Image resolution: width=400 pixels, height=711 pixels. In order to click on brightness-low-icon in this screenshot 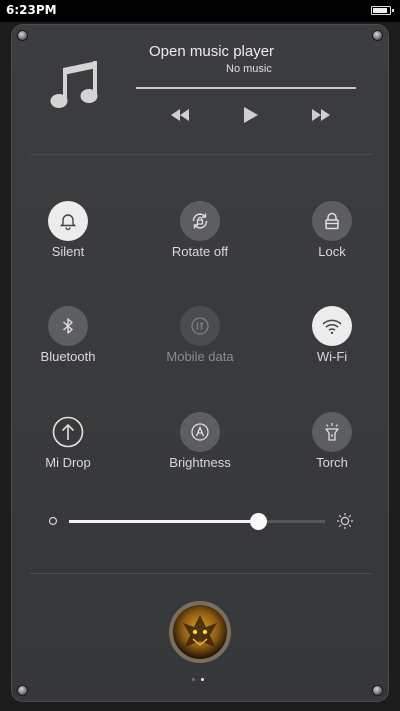, I will do `click(53, 521)`.